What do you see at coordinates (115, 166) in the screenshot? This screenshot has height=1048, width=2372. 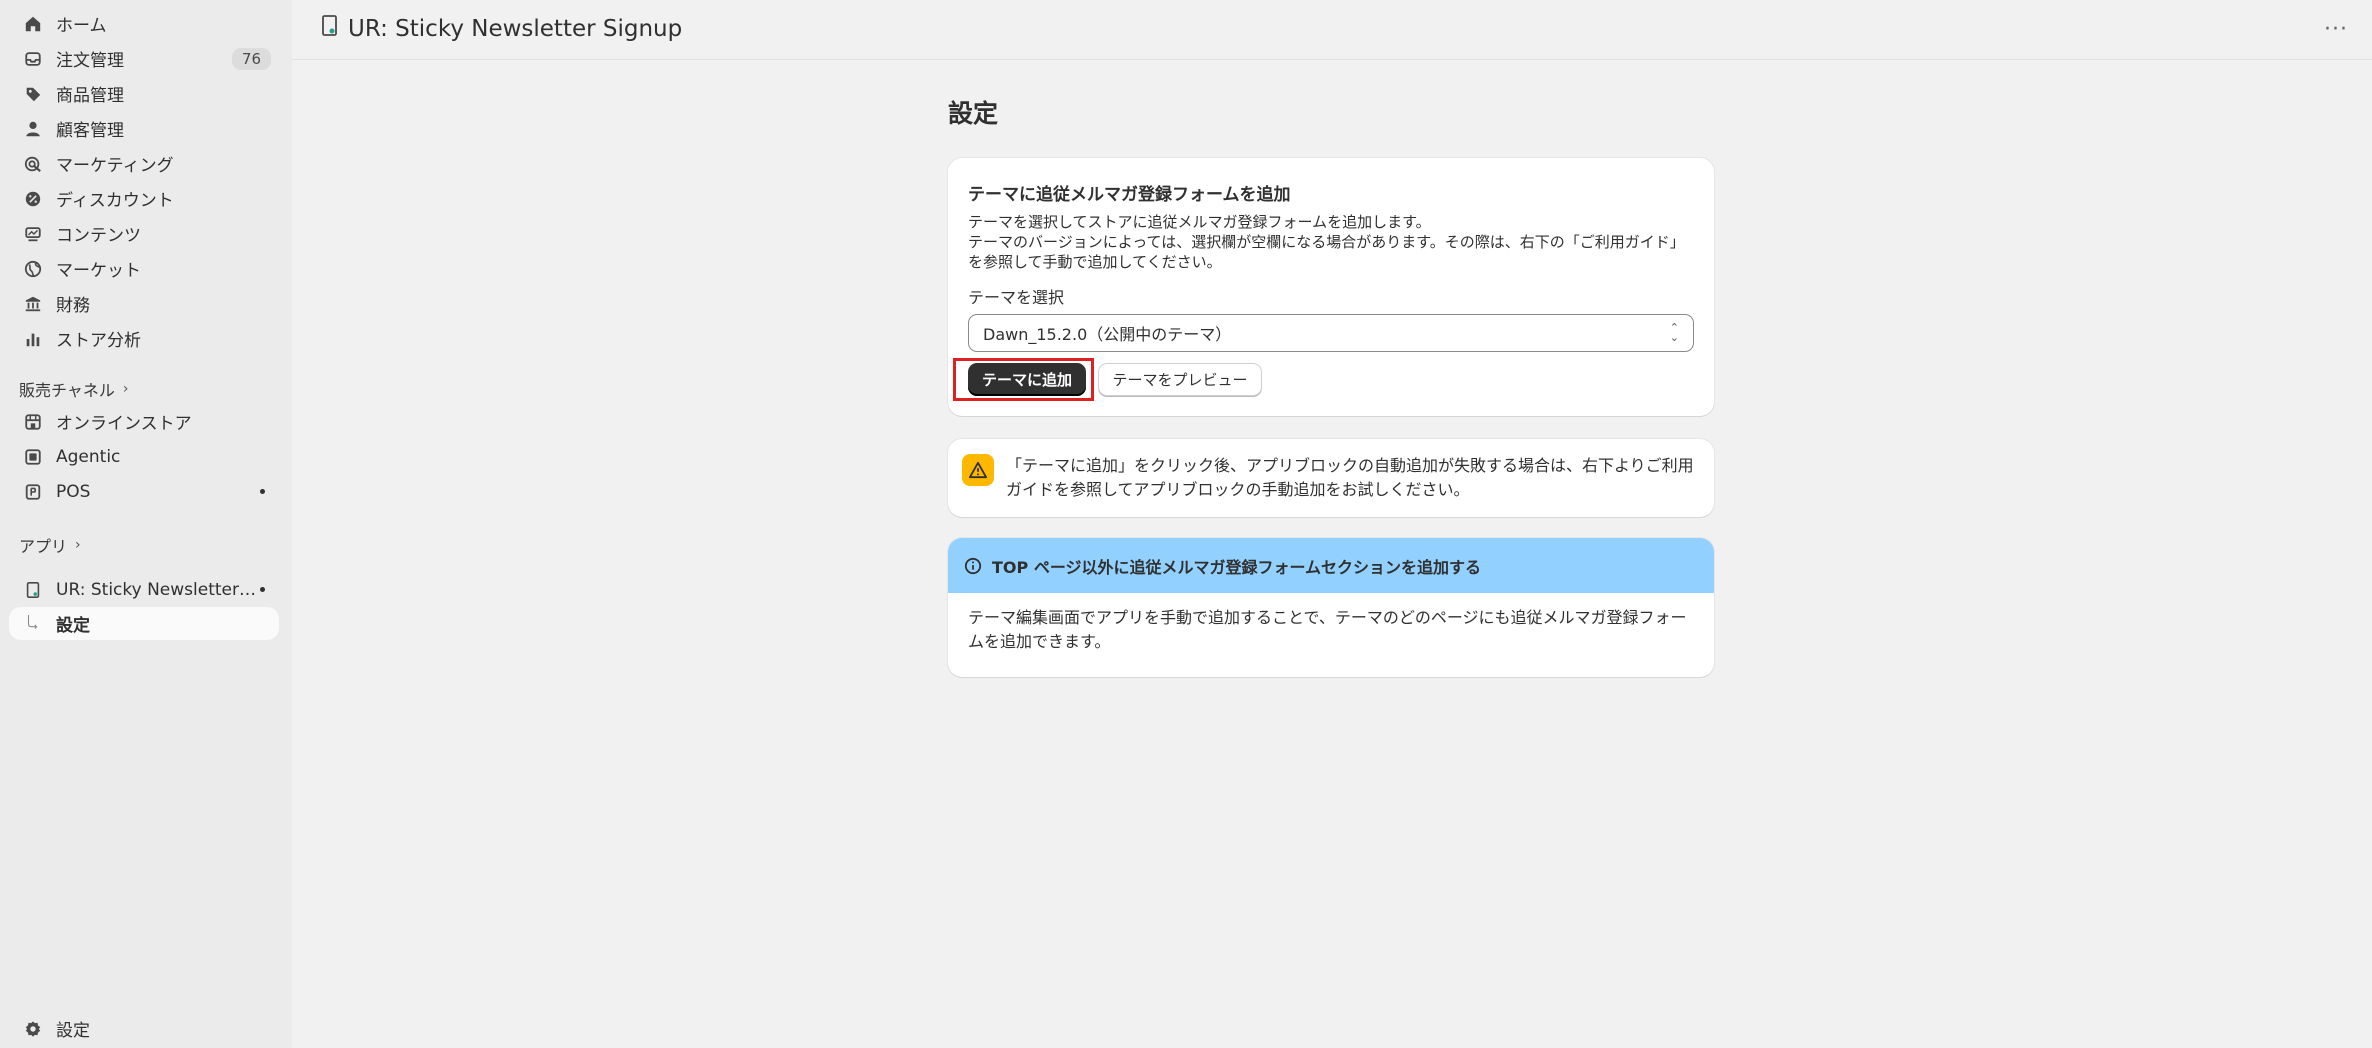 I see `sidebar-item-label: マーケティング` at bounding box center [115, 166].